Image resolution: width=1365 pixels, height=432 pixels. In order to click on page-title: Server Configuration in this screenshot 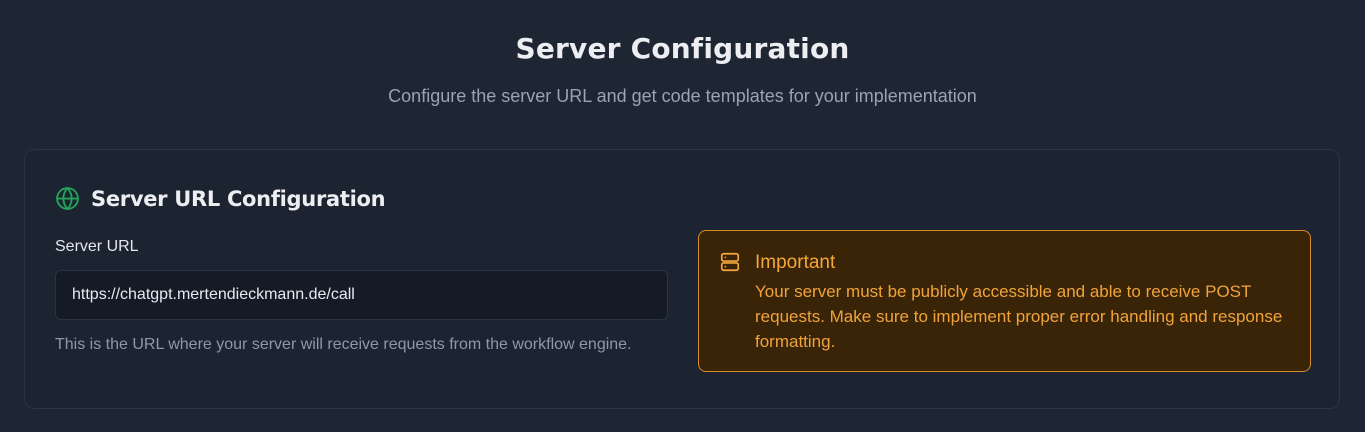, I will do `click(682, 48)`.